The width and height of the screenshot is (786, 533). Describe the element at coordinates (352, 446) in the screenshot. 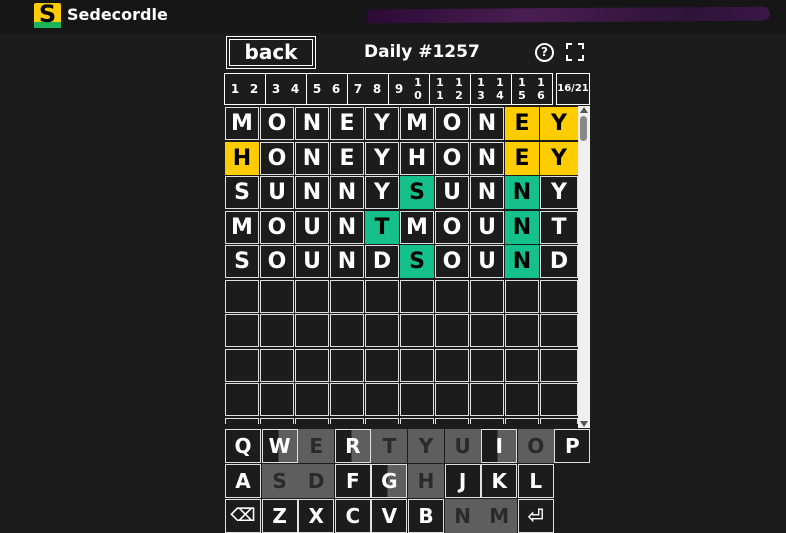

I see `key-r: R` at that location.